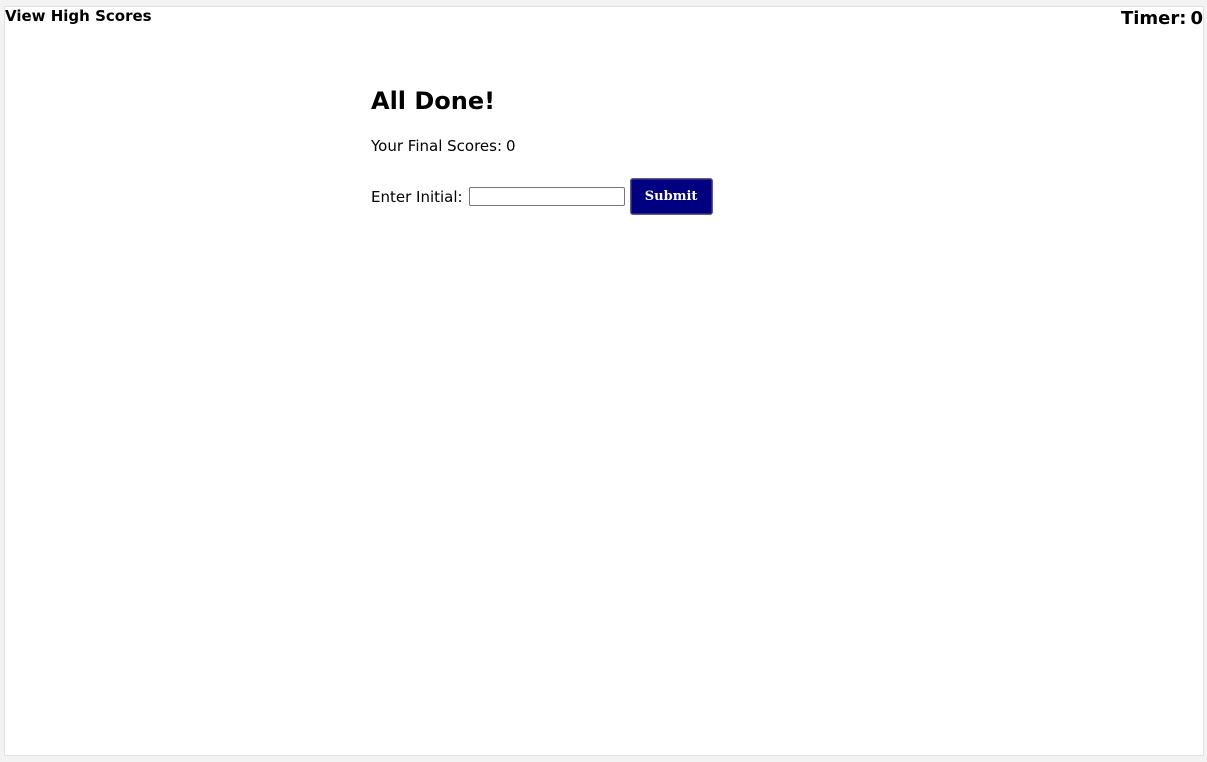 This screenshot has width=1207, height=762. Describe the element at coordinates (417, 196) in the screenshot. I see `initials-label: Enter Initial:` at that location.